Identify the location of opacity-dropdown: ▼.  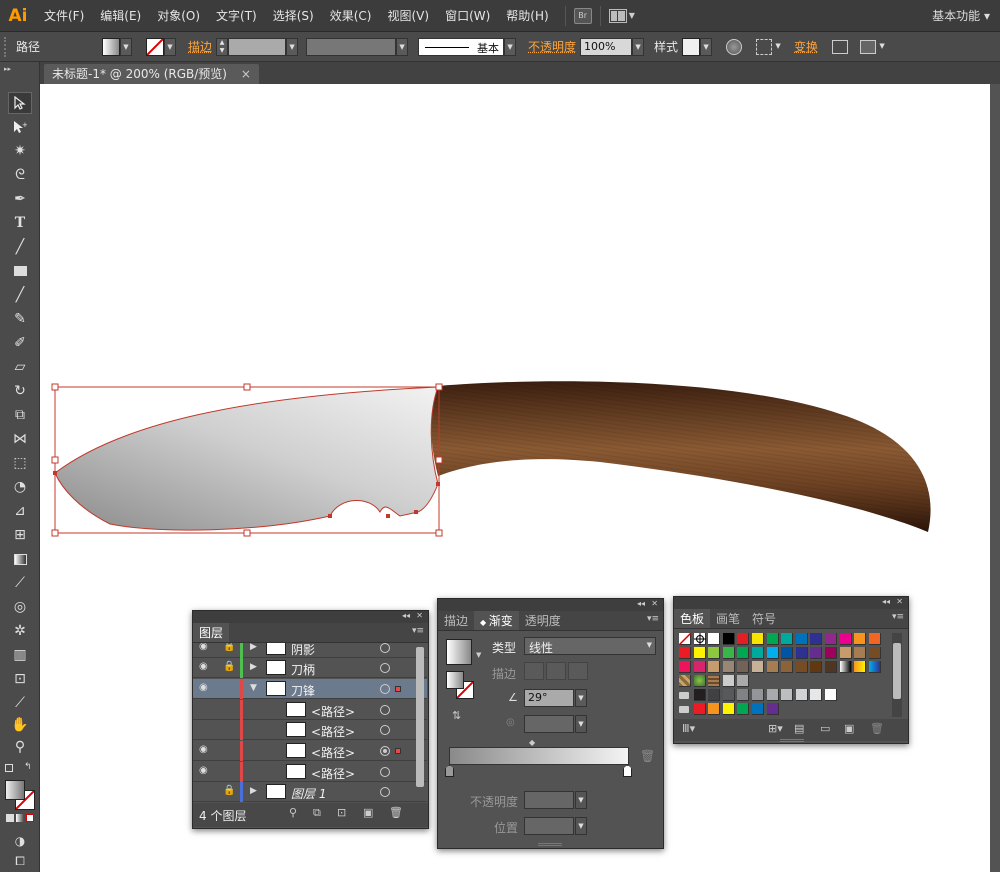
(638, 46).